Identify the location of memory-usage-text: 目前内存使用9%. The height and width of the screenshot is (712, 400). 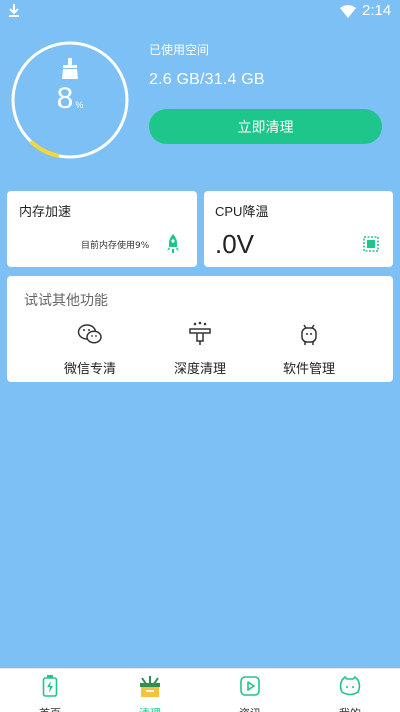
(115, 246).